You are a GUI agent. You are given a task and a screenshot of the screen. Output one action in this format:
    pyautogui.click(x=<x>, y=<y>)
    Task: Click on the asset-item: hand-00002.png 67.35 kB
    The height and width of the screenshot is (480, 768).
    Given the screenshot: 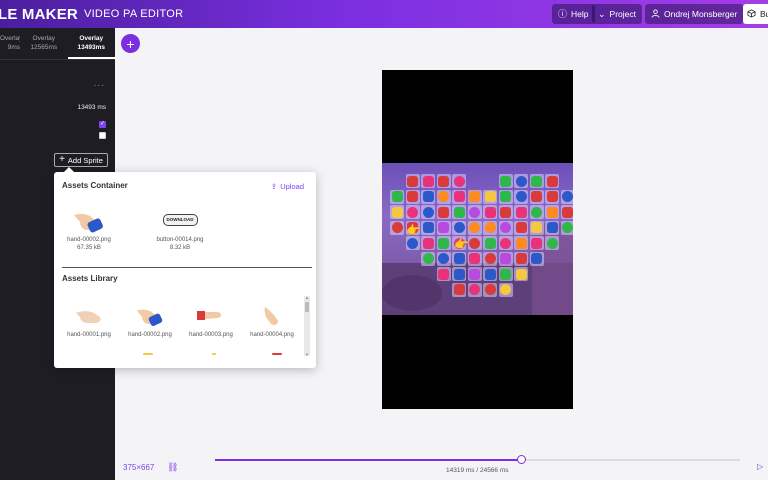 What is the action you would take?
    pyautogui.click(x=89, y=228)
    